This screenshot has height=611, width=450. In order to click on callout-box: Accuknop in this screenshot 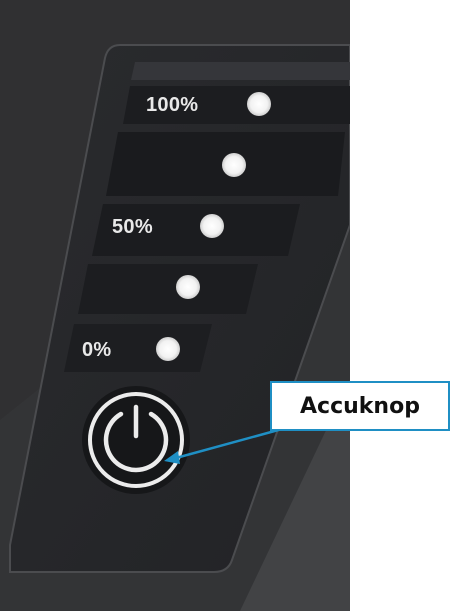, I will do `click(360, 406)`.